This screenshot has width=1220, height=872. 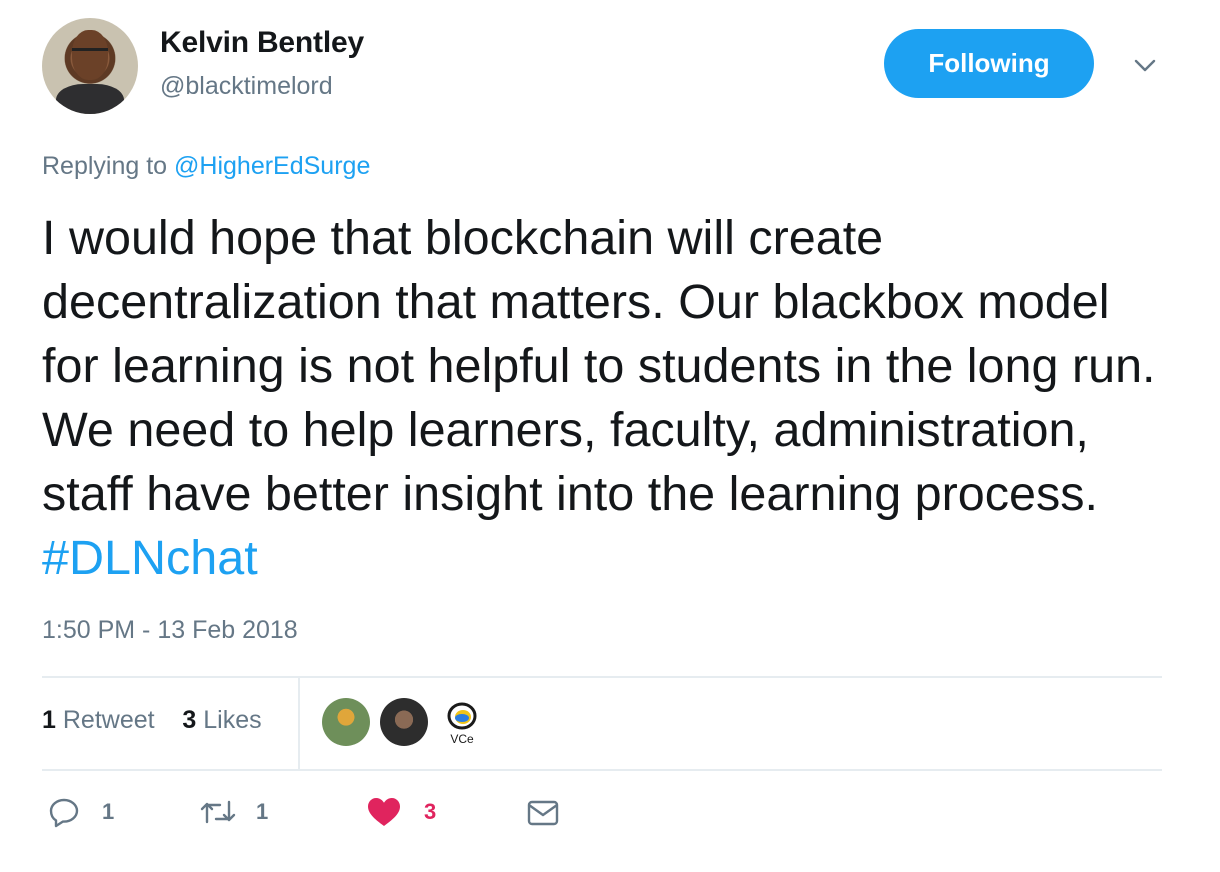 What do you see at coordinates (81, 812) in the screenshot?
I see `reply-button: 1` at bounding box center [81, 812].